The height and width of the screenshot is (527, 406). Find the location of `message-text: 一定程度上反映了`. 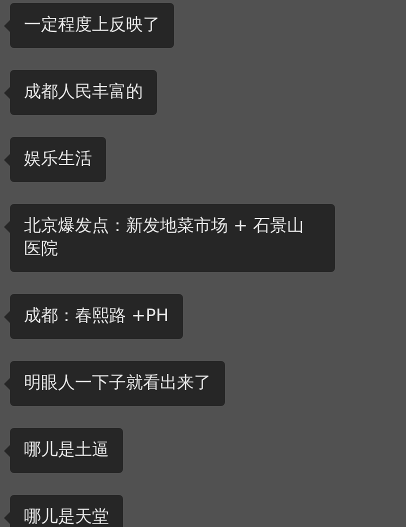

message-text: 一定程度上反映了 is located at coordinates (92, 25).